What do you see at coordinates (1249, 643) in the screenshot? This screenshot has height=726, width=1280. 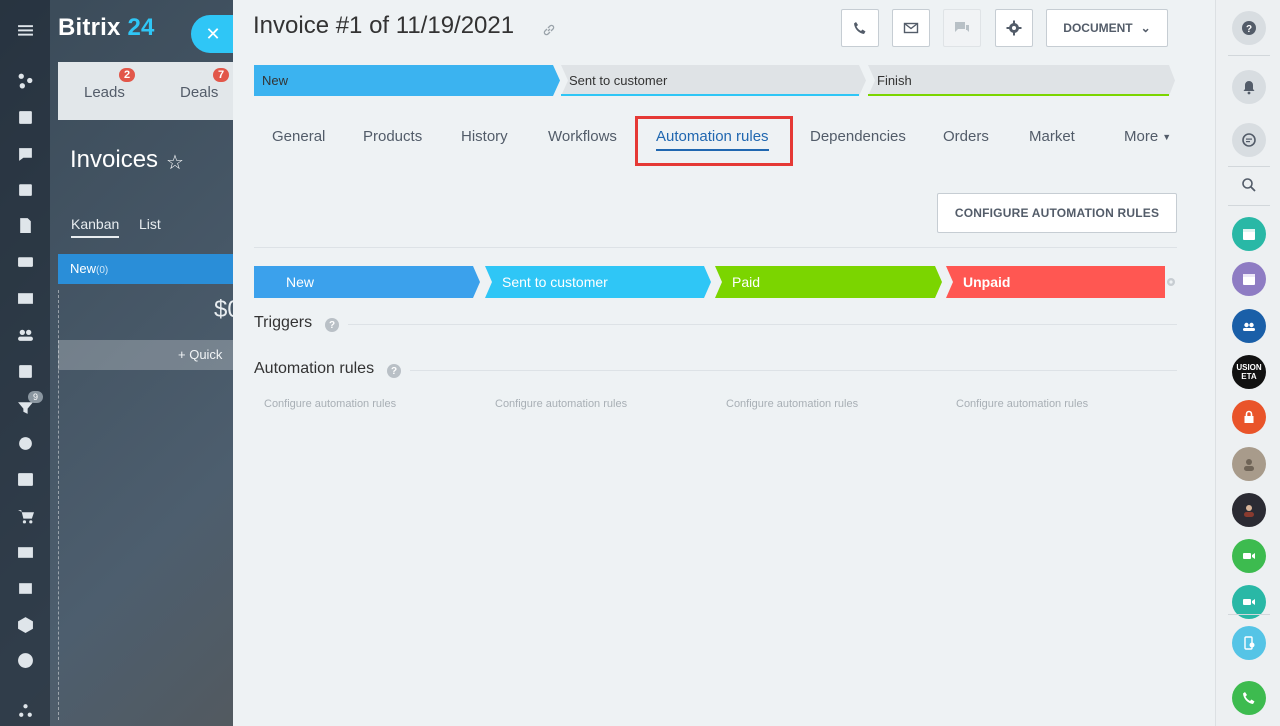 I see `mobile-app-button` at bounding box center [1249, 643].